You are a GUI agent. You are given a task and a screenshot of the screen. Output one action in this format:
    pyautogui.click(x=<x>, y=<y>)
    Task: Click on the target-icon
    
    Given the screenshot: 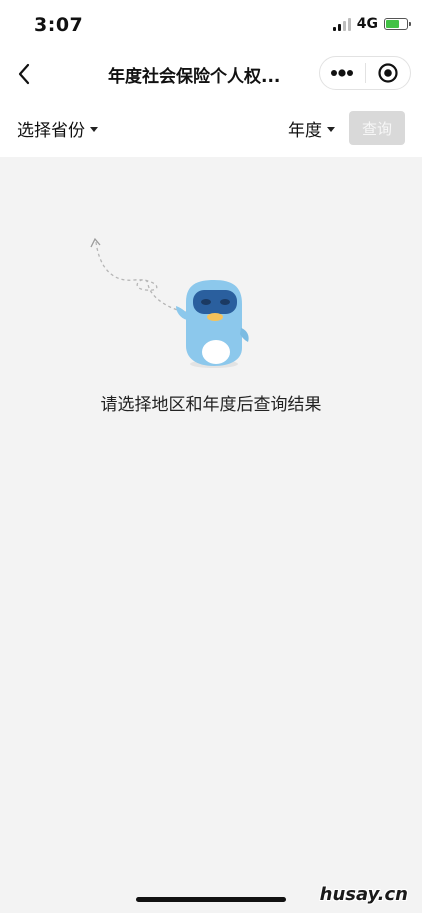 What is the action you would take?
    pyautogui.click(x=388, y=73)
    